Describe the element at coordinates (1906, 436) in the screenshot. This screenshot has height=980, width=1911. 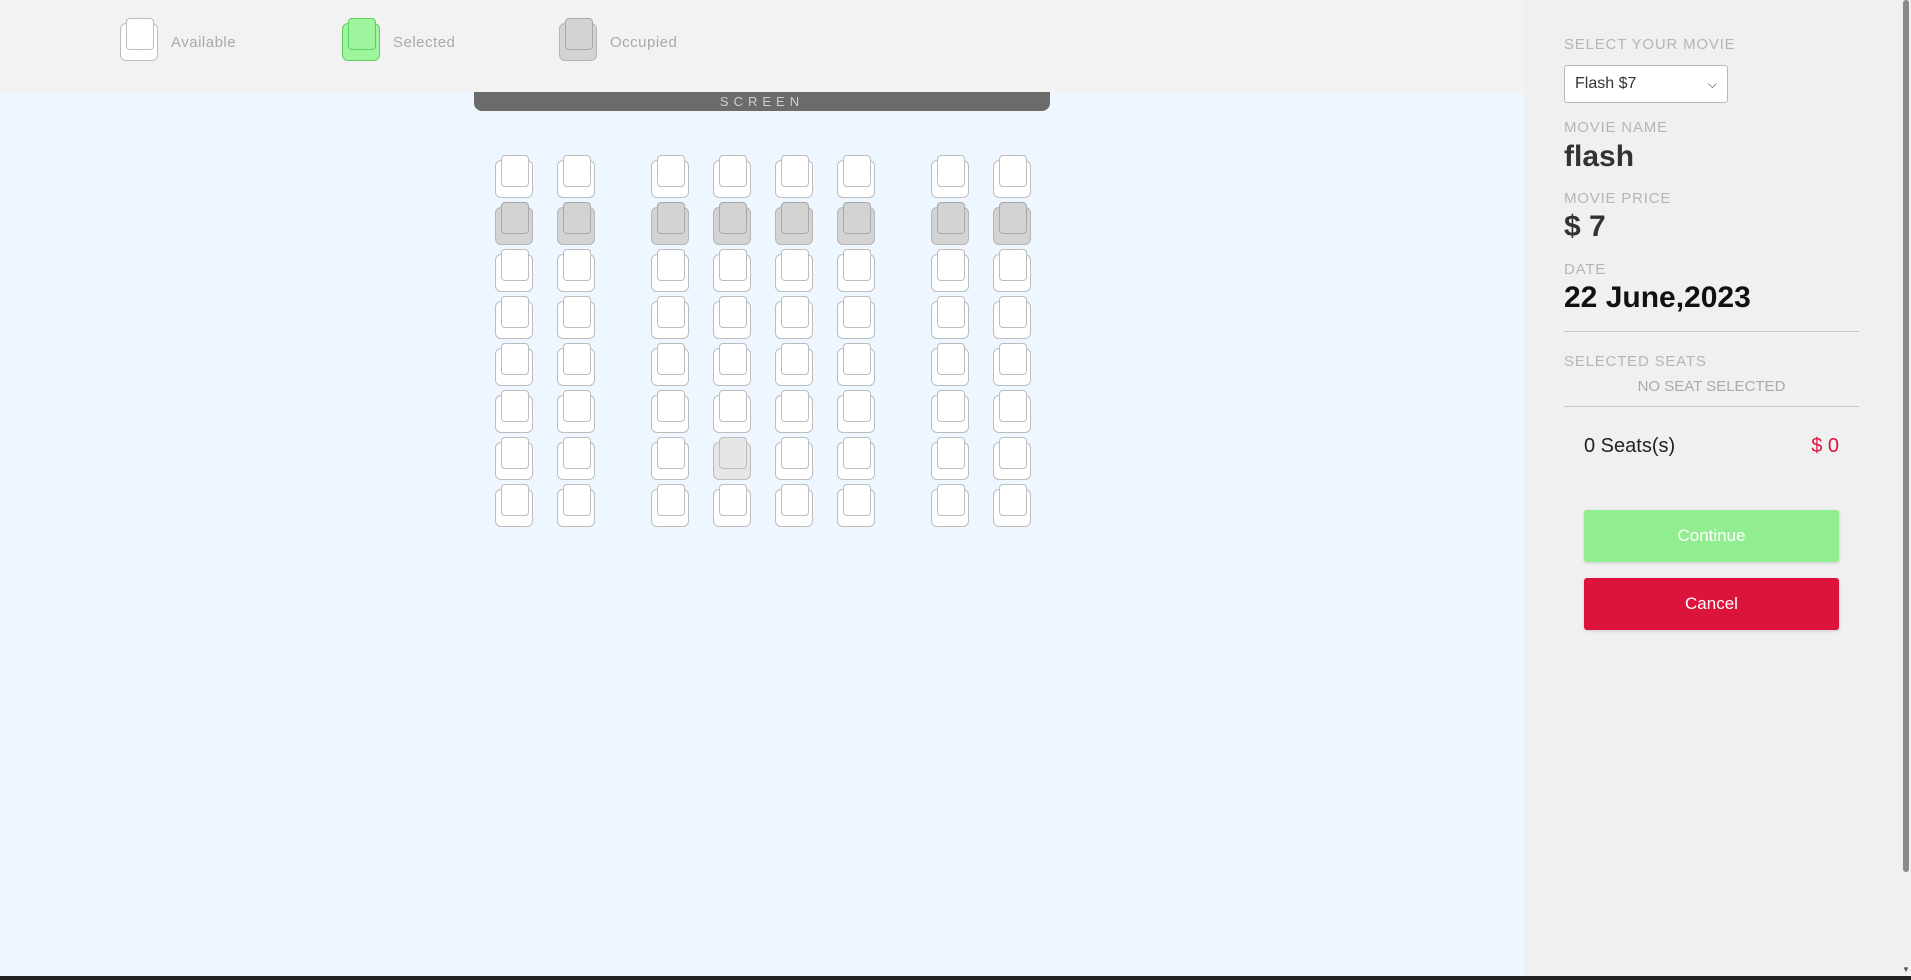
I see `scrollbar-thumb` at that location.